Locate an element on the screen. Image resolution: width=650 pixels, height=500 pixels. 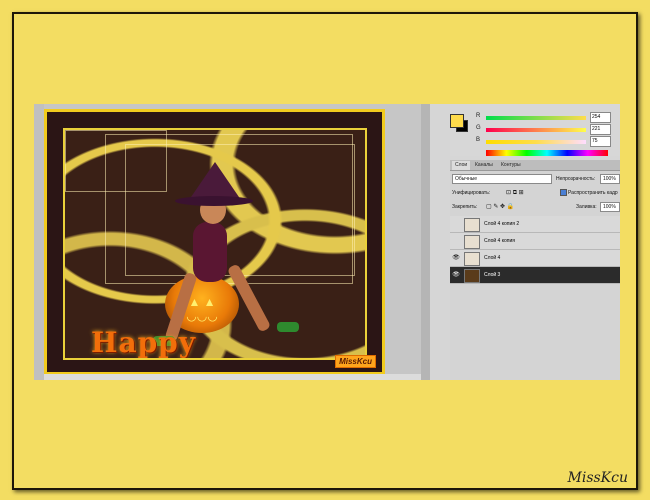
color-panel: R 254 G 221 B 75 is located at coordinates (535, 130).